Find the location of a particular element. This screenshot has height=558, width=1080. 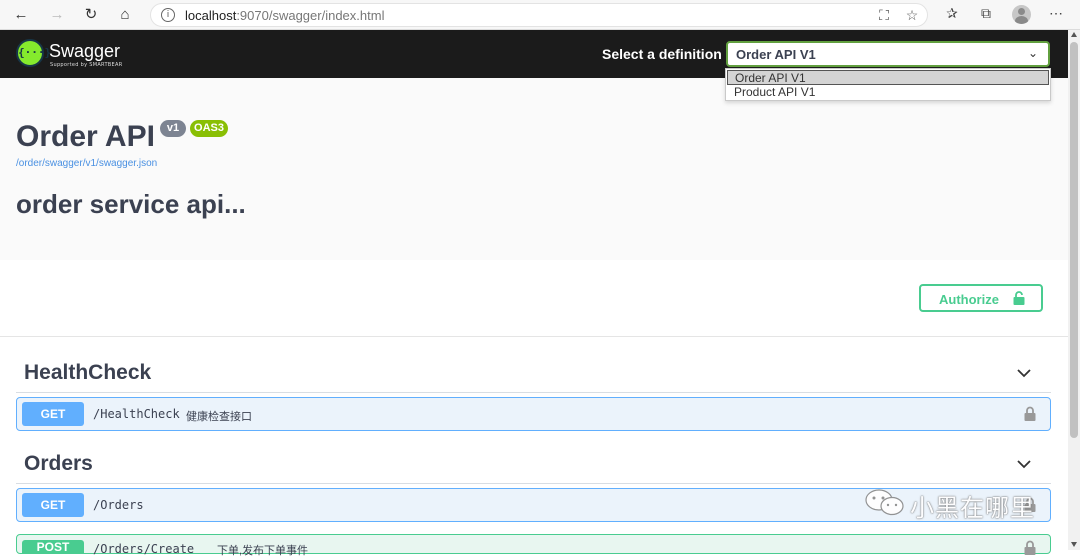

operation-path: /Orders/Create is located at coordinates (144, 549).